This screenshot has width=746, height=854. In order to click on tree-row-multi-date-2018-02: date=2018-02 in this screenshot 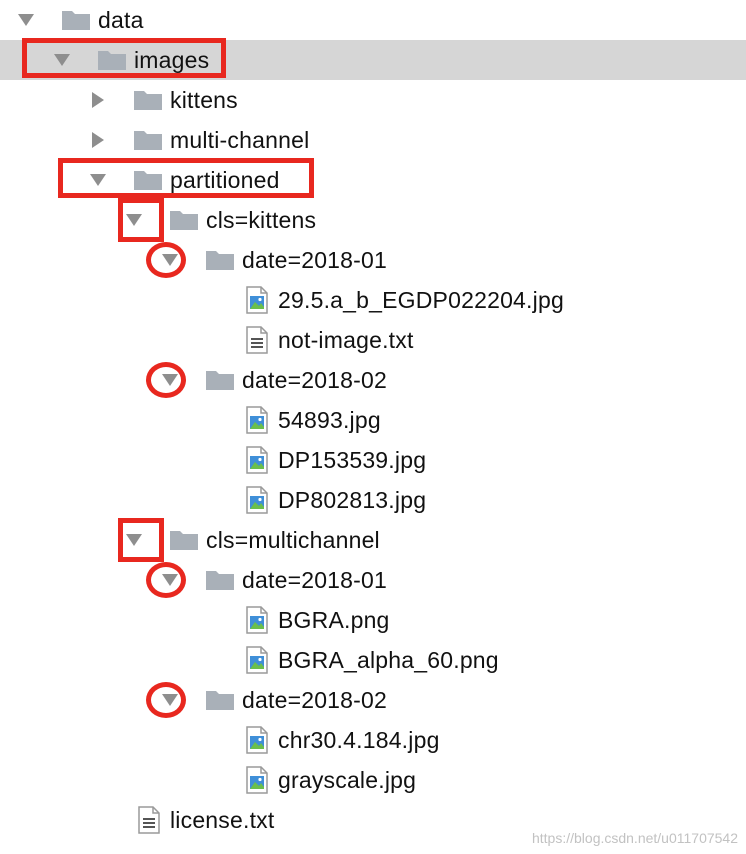, I will do `click(373, 700)`.